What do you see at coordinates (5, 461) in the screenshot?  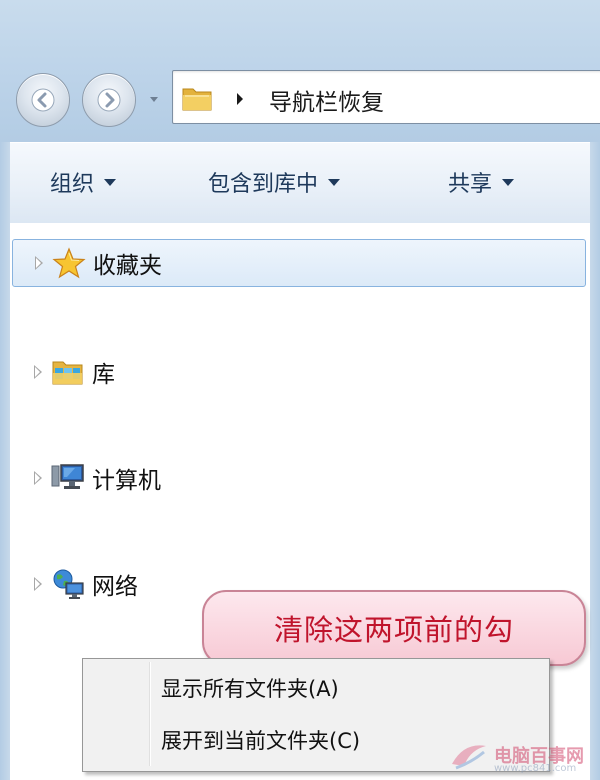 I see `window-frame-left` at bounding box center [5, 461].